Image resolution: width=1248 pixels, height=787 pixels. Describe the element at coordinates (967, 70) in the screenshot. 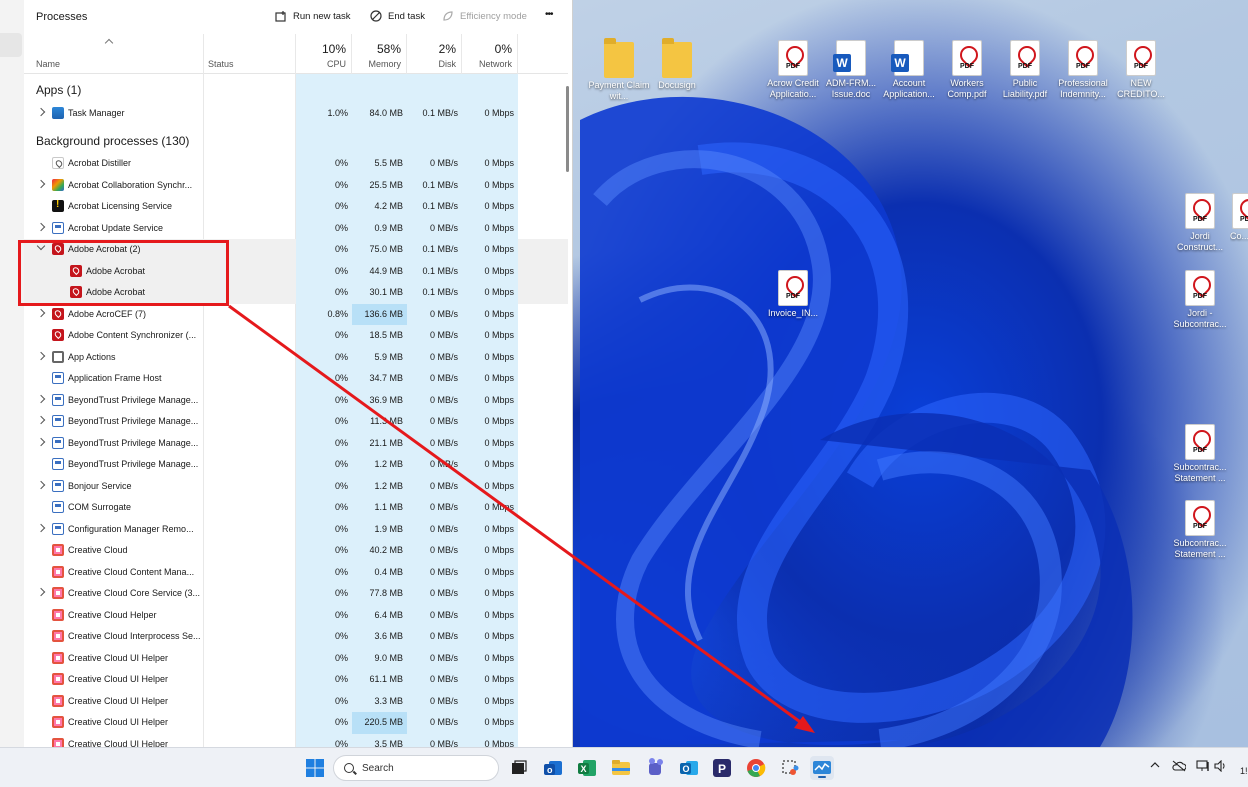

I see `desktop-icon: PDF Workers Comp.pdf` at that location.